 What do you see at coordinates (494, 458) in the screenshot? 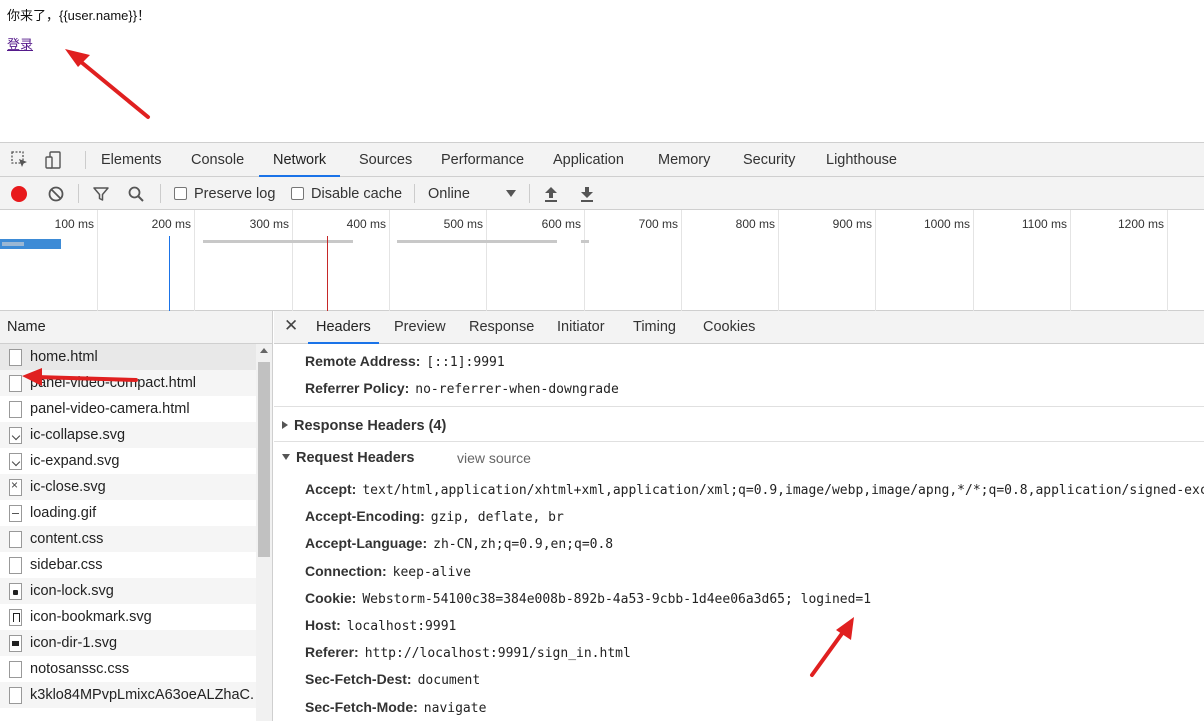
I see `view-source-link: view source` at bounding box center [494, 458].